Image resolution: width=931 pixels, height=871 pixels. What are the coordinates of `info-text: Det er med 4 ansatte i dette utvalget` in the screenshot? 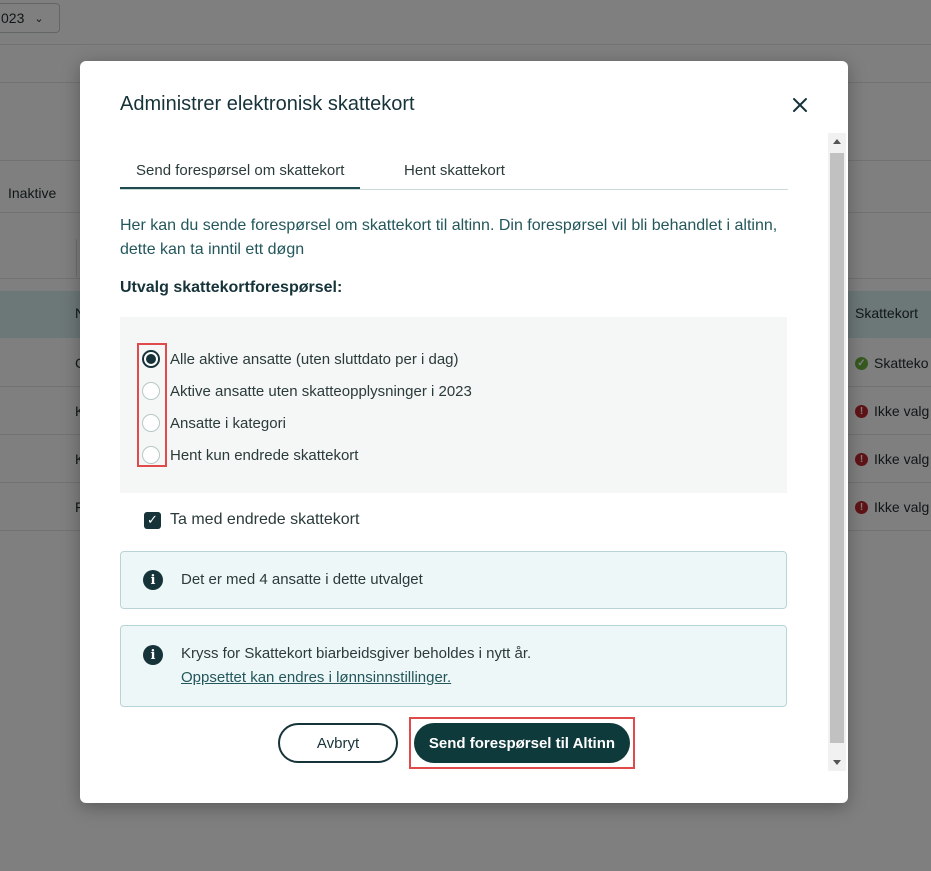 It's located at (302, 579).